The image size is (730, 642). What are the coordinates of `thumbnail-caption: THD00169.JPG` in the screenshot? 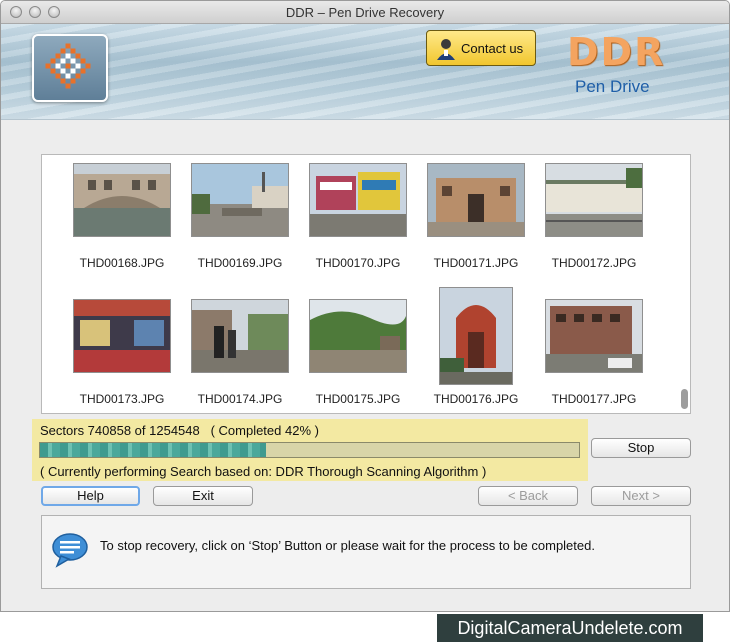 It's located at (240, 263).